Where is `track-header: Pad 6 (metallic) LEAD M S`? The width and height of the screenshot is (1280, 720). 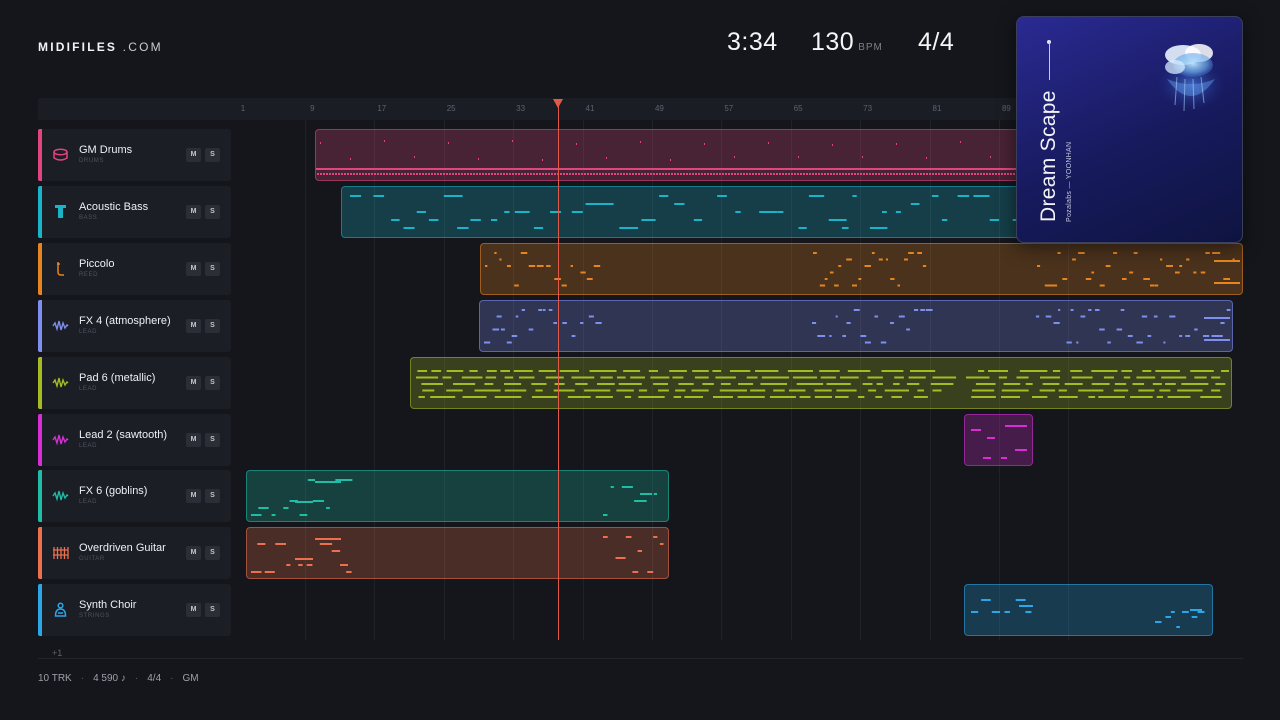 track-header: Pad 6 (metallic) LEAD M S is located at coordinates (134, 382).